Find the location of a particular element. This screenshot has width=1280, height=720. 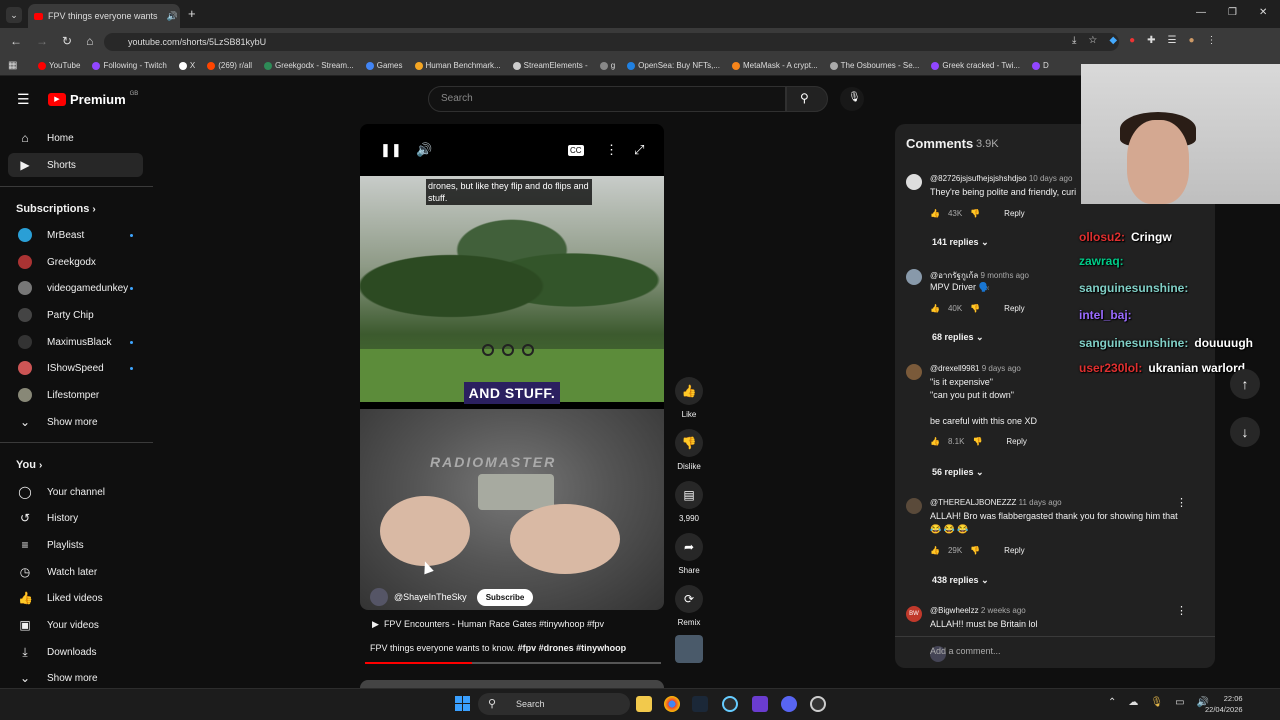

subscriptions-heading: Subscriptions › is located at coordinates (56, 209).